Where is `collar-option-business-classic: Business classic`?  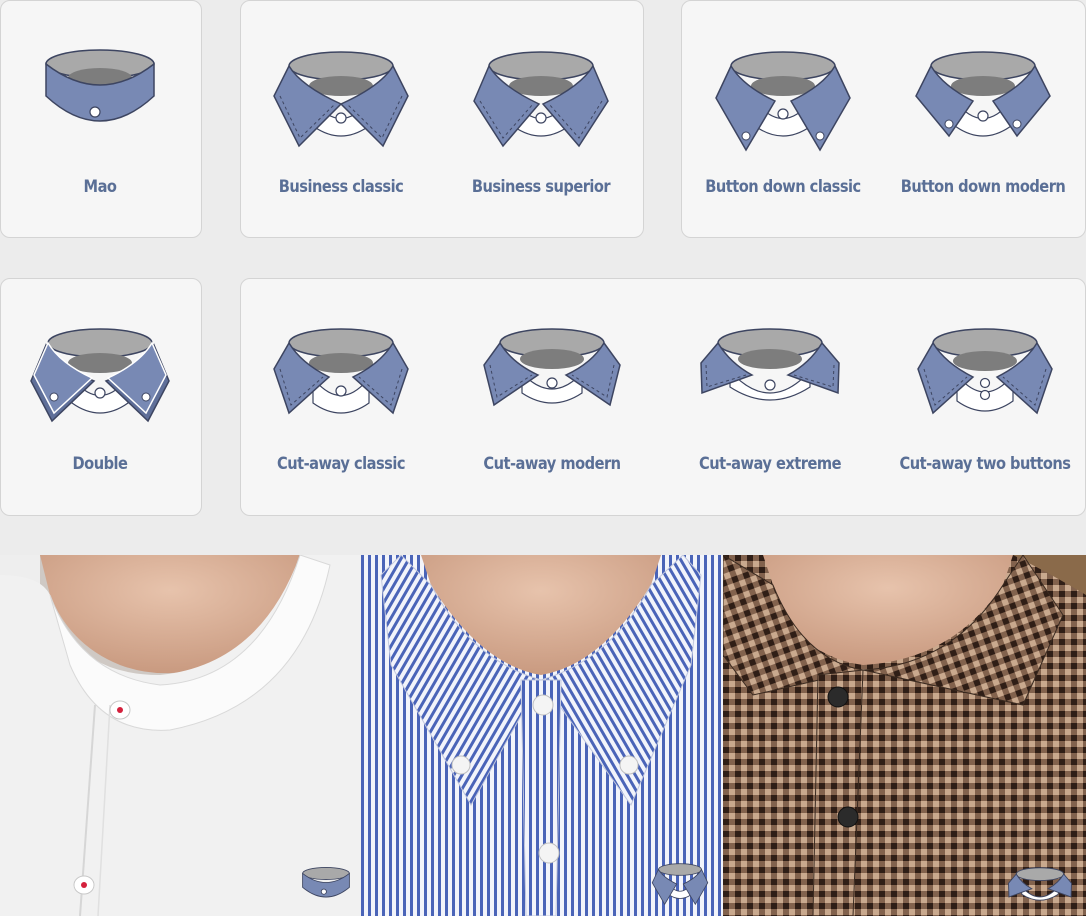
collar-option-business-classic: Business classic is located at coordinates (341, 121).